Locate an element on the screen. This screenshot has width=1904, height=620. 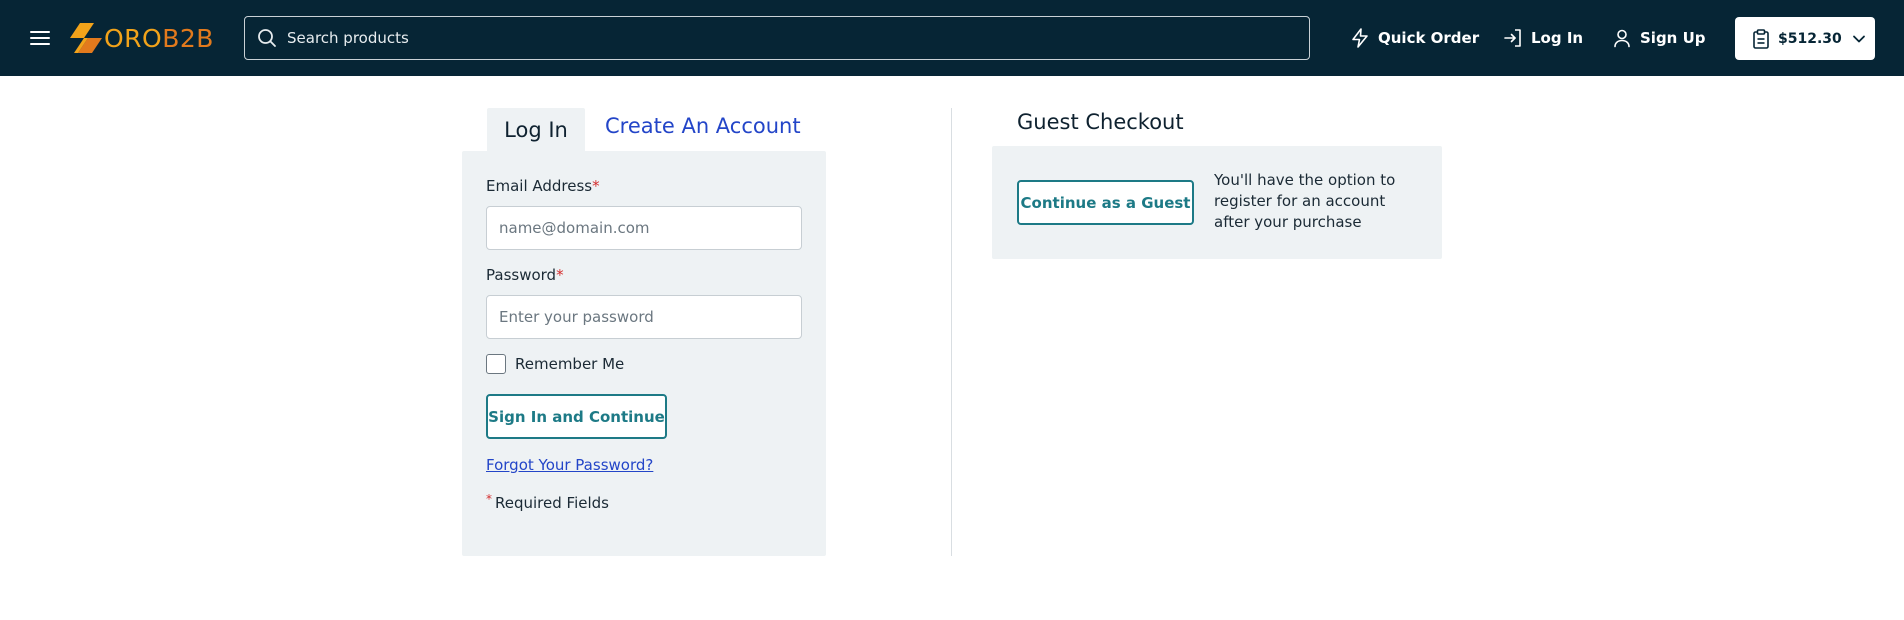
login-icon is located at coordinates (1512, 38).